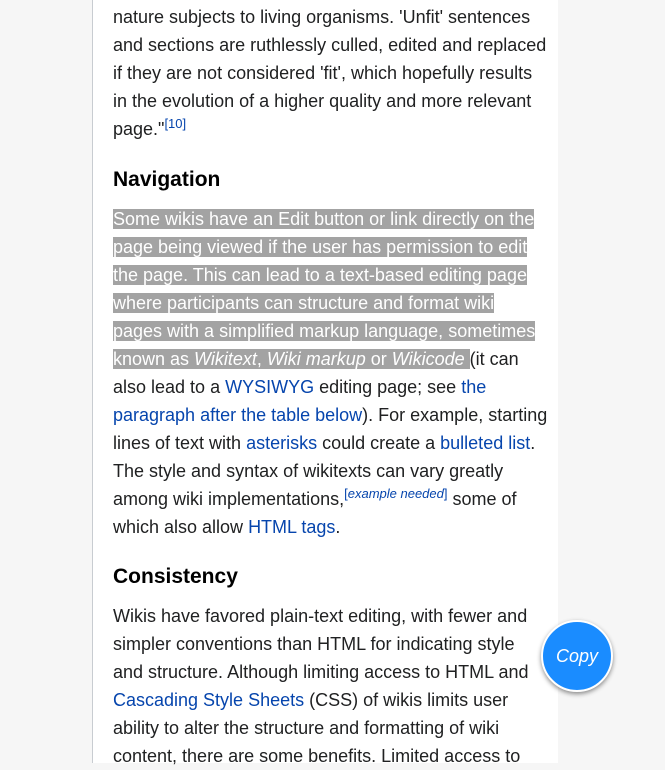  Describe the element at coordinates (269, 387) in the screenshot. I see `link-wysiwyg: WYSIWYG` at that location.